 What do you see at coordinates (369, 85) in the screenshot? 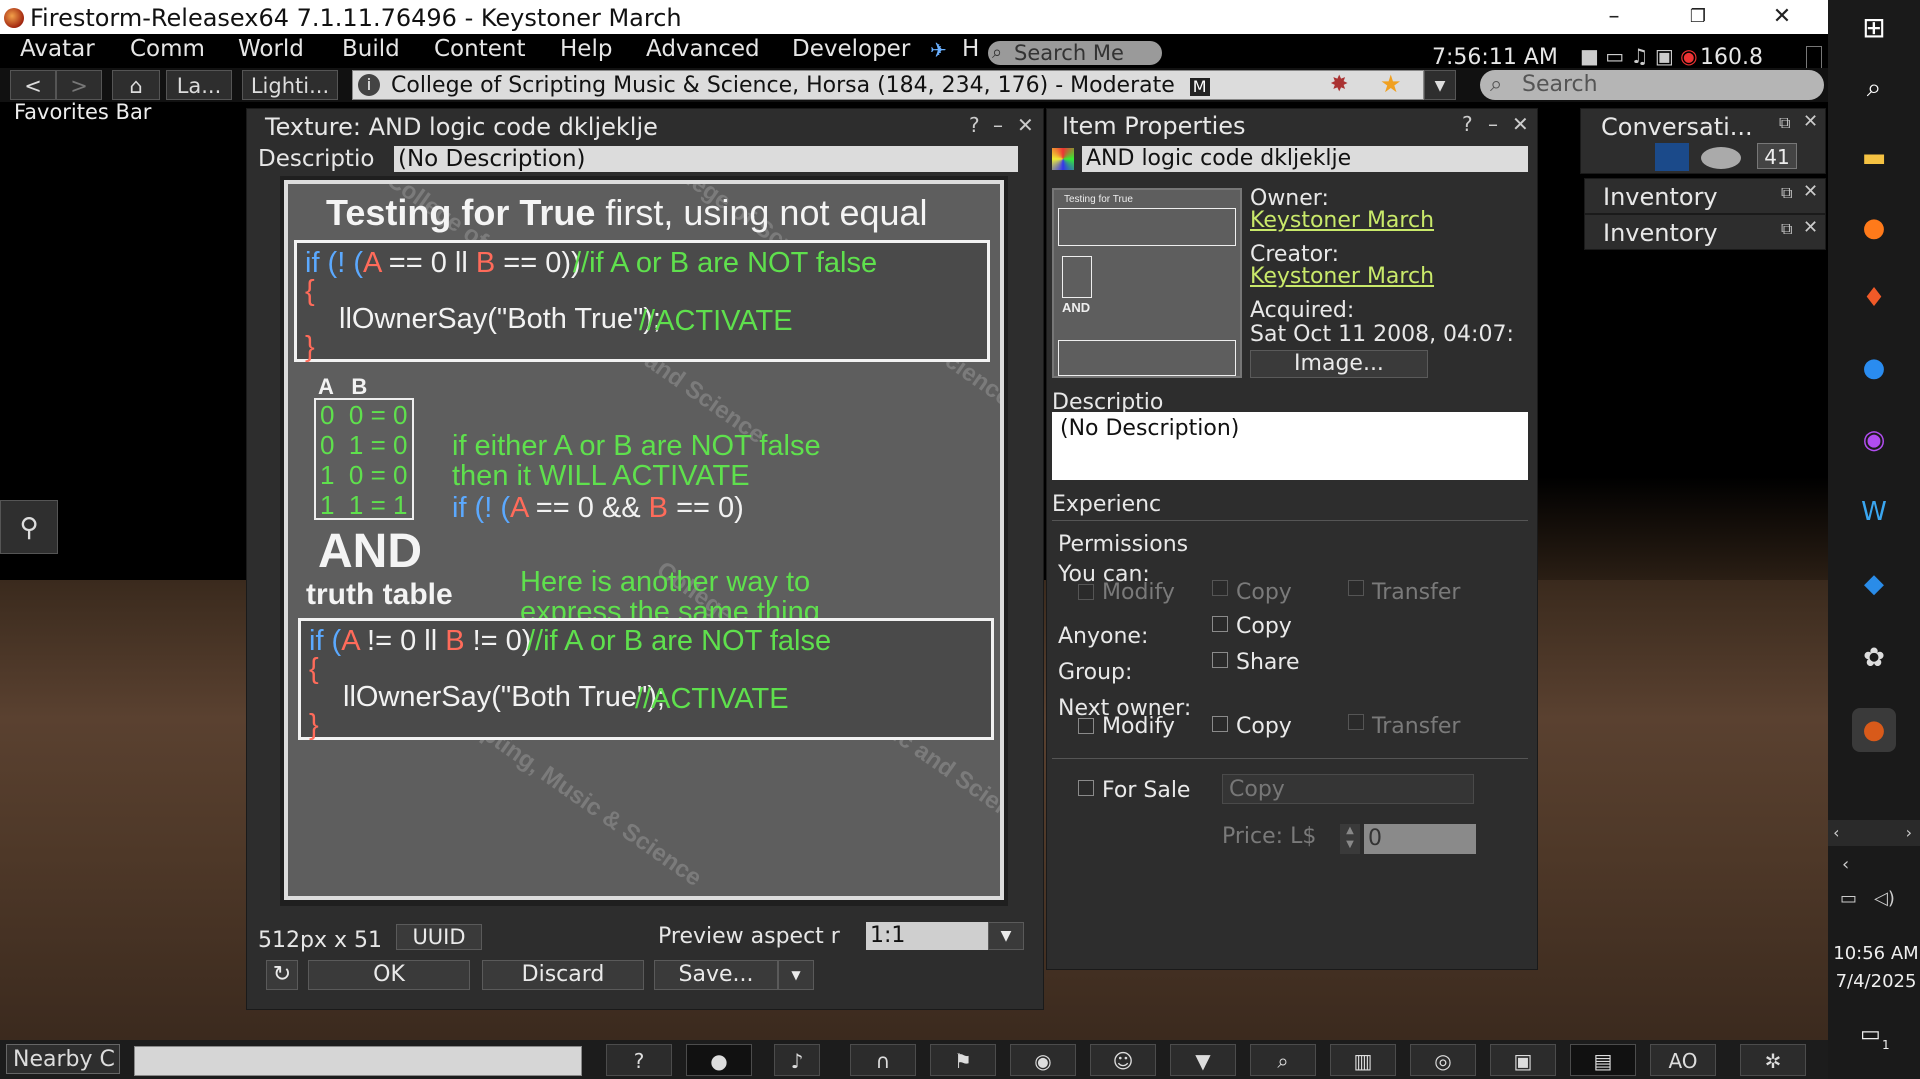
I see `info-icon: i` at bounding box center [369, 85].